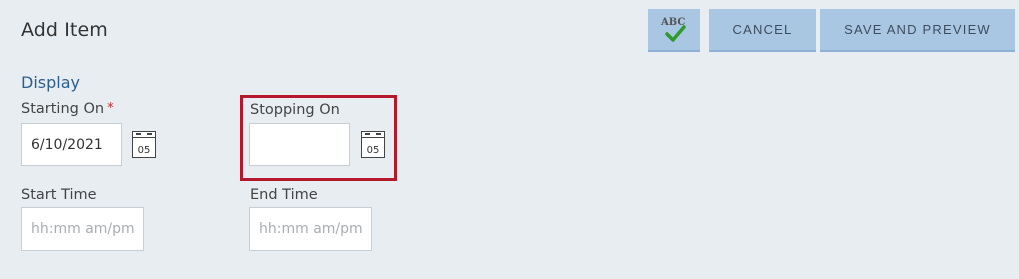  Describe the element at coordinates (82, 229) in the screenshot. I see `start-time-input` at that location.